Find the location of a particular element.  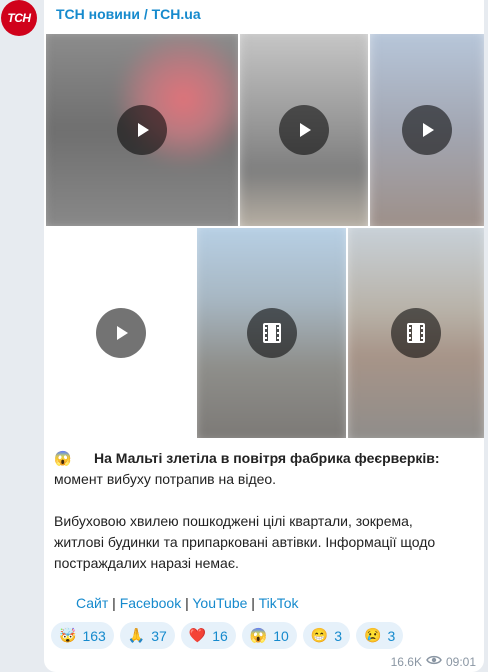

link-youtube: YouTube is located at coordinates (219, 603).